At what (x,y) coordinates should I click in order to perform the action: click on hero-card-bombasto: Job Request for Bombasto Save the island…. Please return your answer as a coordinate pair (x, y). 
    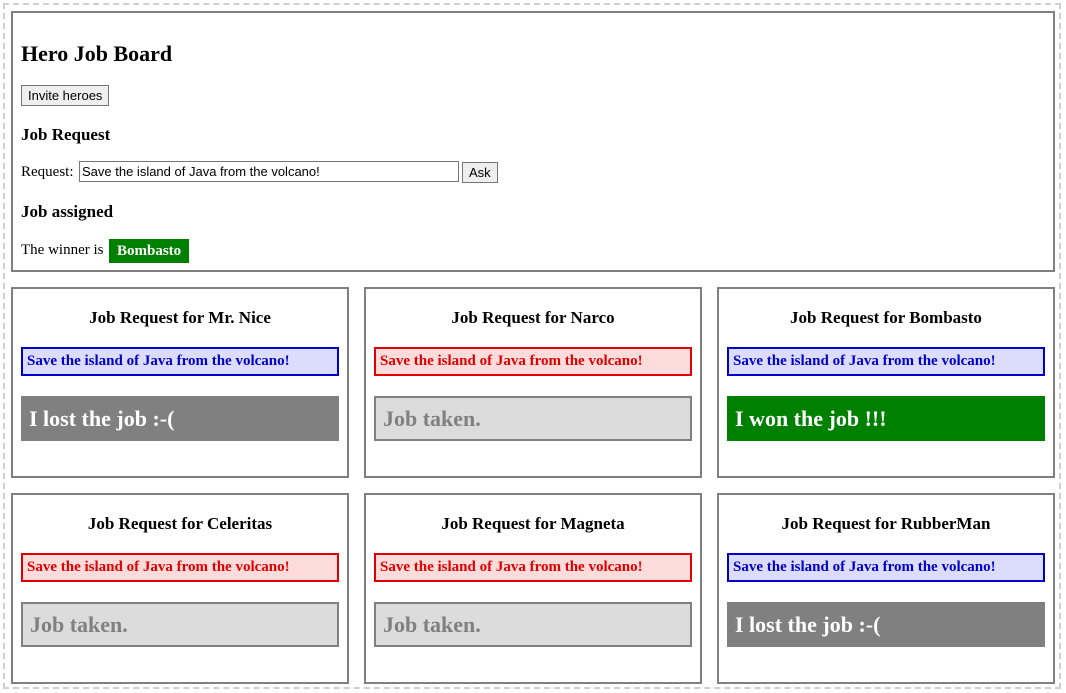
    Looking at the image, I should click on (886, 382).